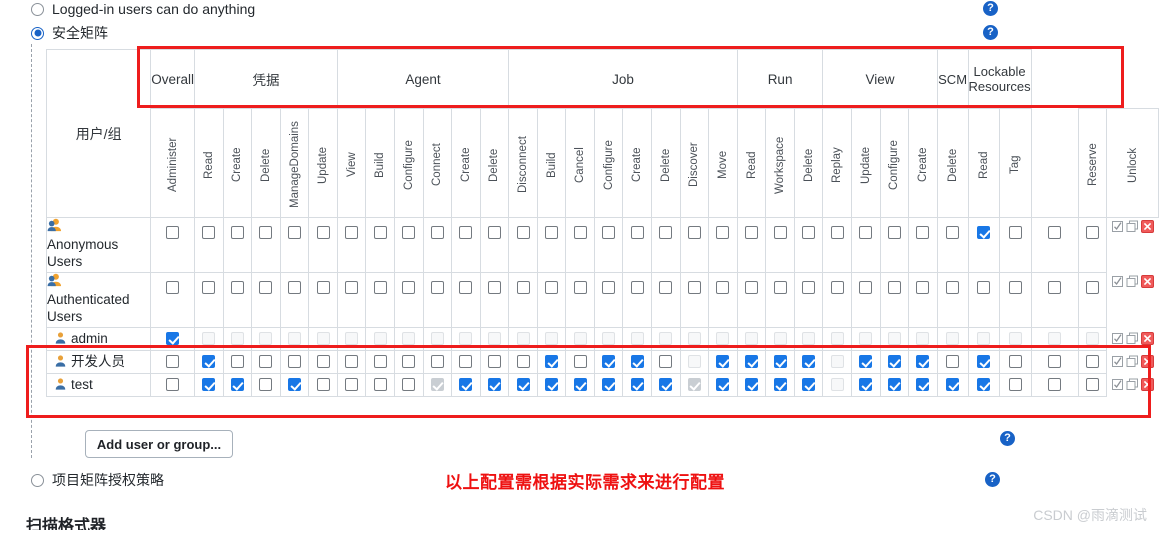  What do you see at coordinates (723, 361) in the screenshot?
I see `matrix-cell-move` at bounding box center [723, 361].